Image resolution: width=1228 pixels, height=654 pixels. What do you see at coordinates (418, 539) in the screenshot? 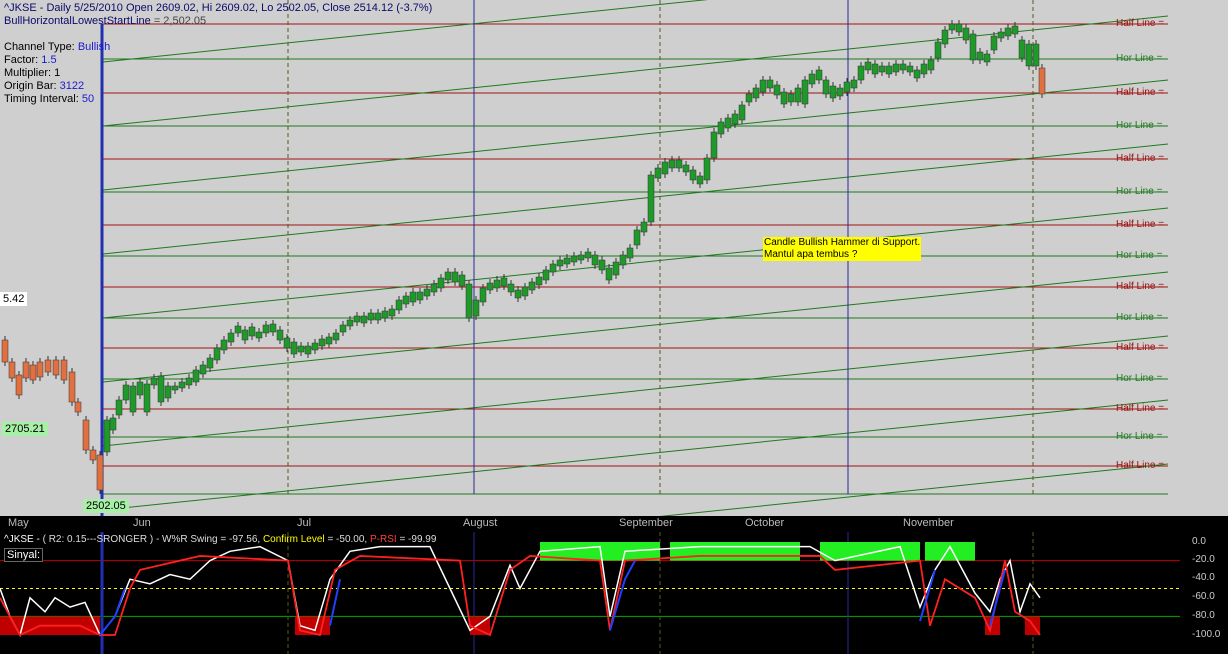
I see `prsi-value: = -99.99` at bounding box center [418, 539].